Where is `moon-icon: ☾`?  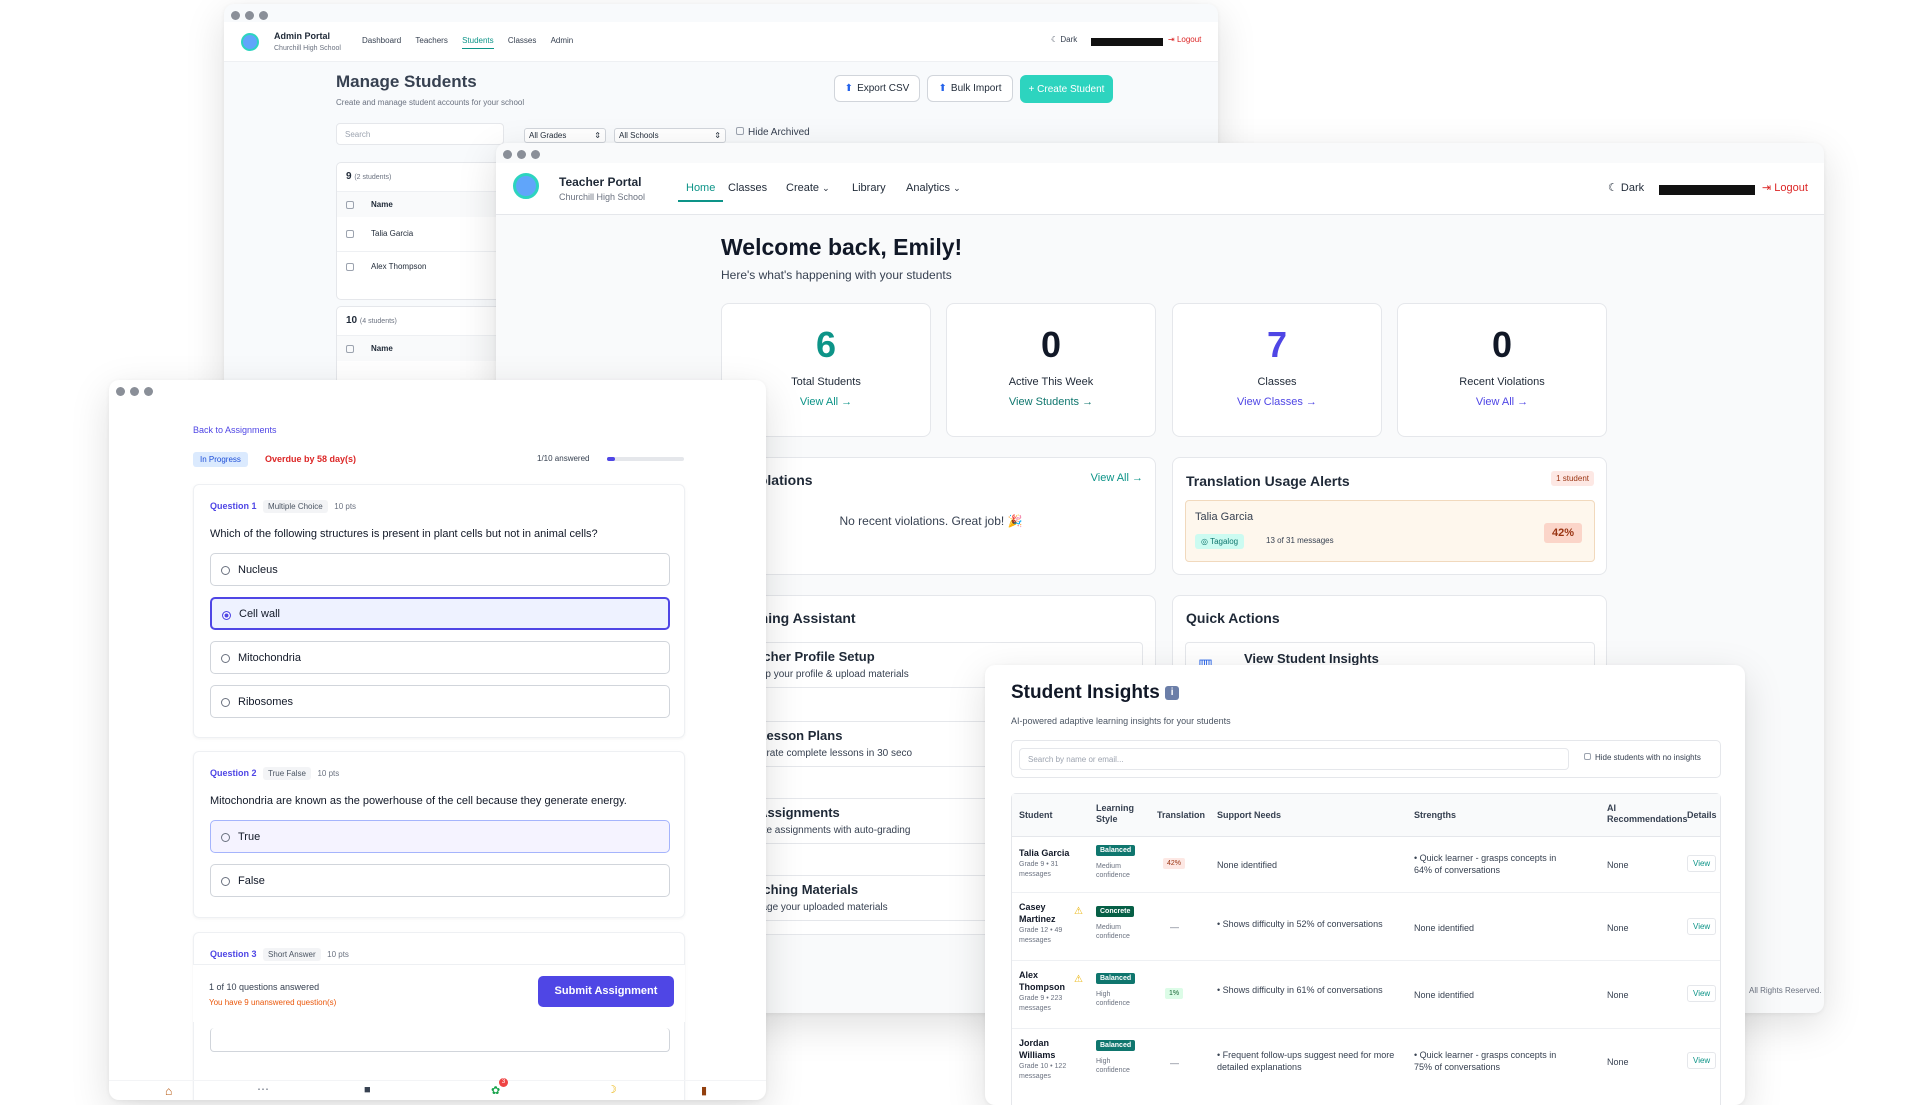 moon-icon: ☾ is located at coordinates (1614, 188).